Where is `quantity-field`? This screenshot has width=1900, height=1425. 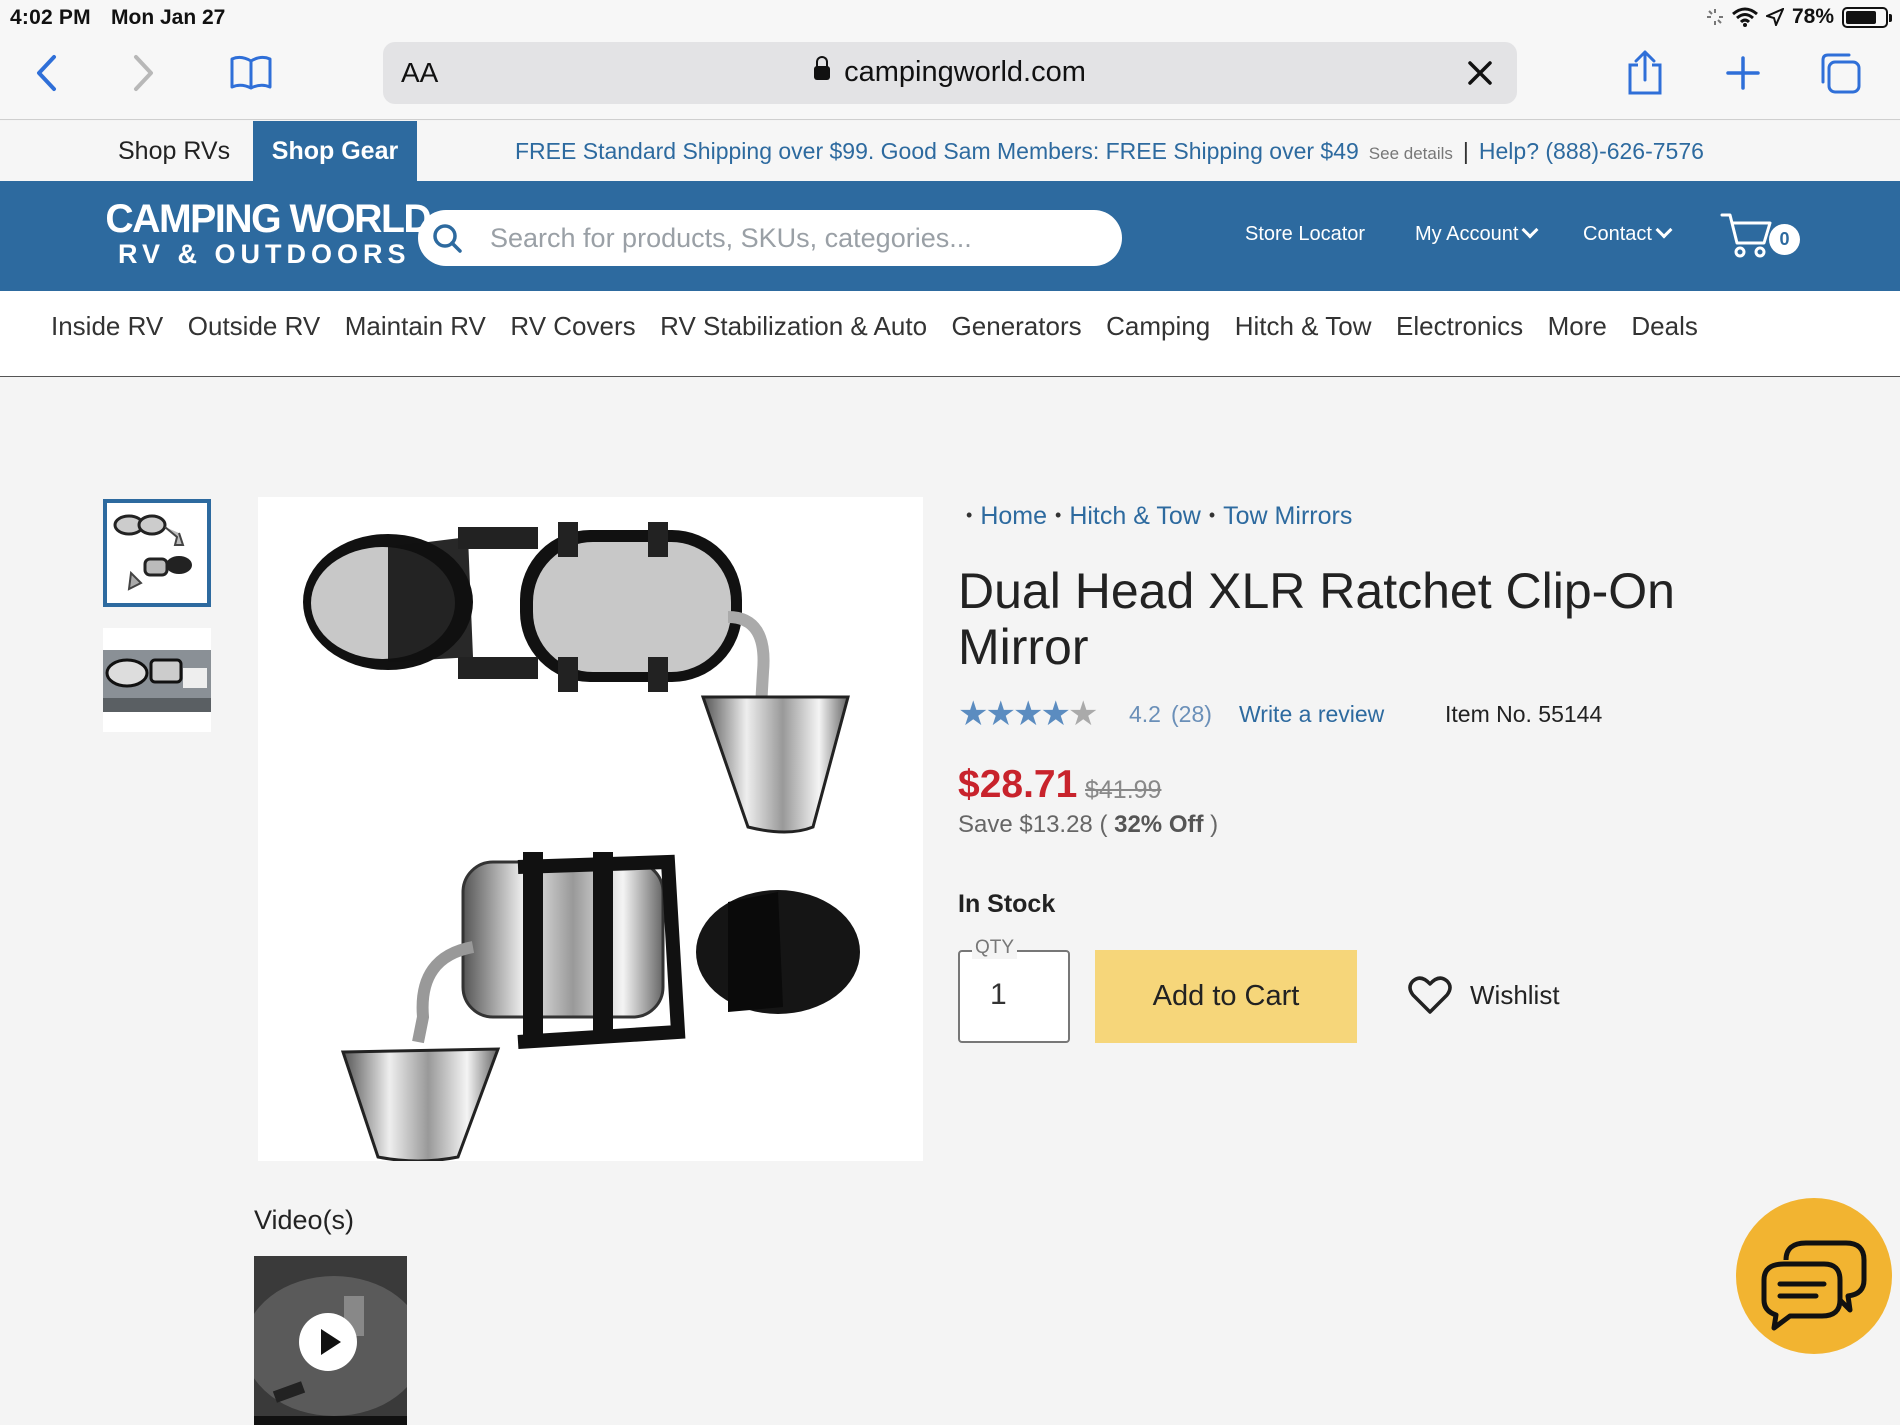
quantity-field is located at coordinates (1014, 996).